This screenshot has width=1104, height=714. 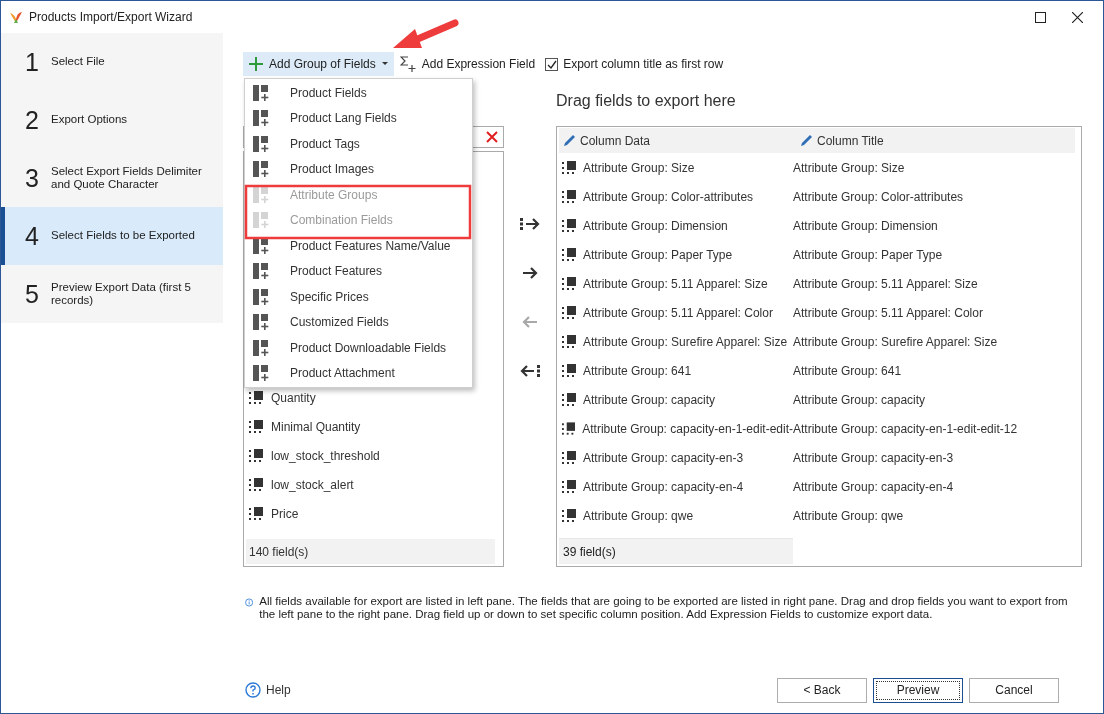 I want to click on field-count: 39 field(s), so click(x=676, y=551).